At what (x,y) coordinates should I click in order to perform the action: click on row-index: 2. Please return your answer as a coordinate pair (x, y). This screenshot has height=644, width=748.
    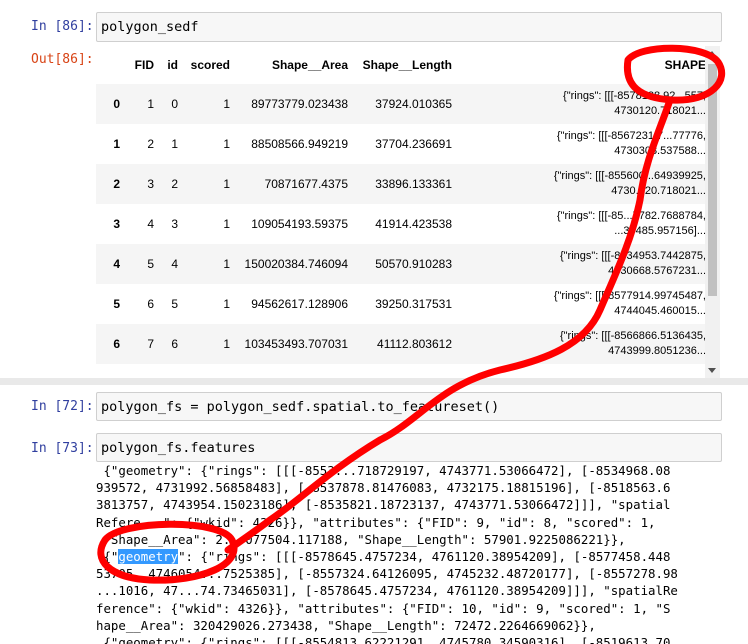
    Looking at the image, I should click on (116, 184).